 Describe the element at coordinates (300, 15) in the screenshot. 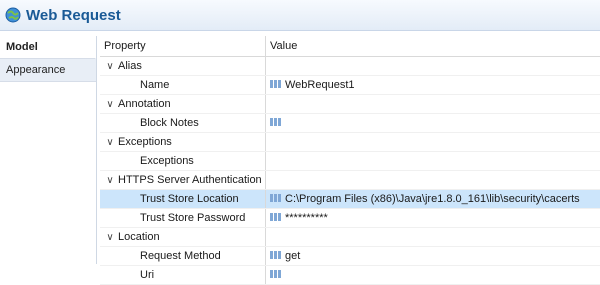

I see `editor-header: Web Request` at that location.